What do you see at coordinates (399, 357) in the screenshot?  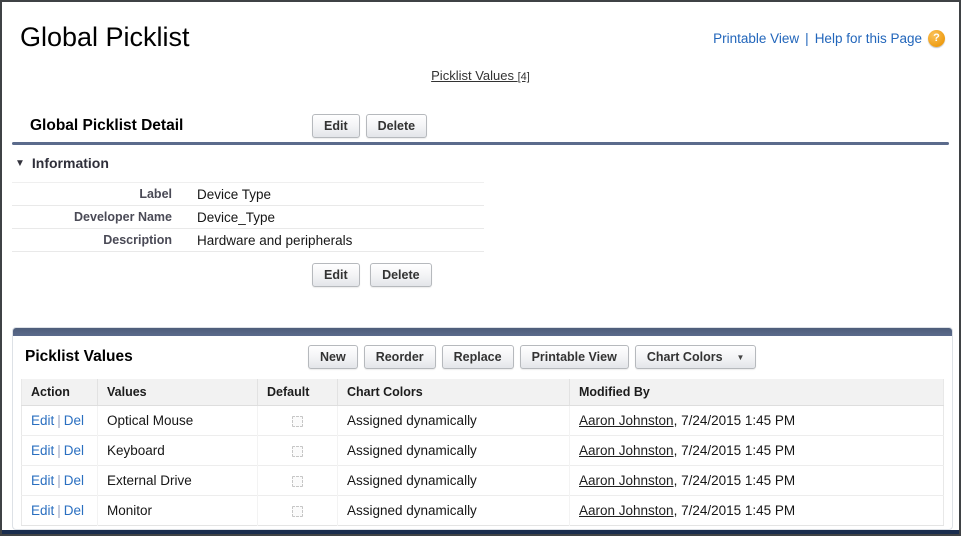 I see `reorder-button: Reorder` at bounding box center [399, 357].